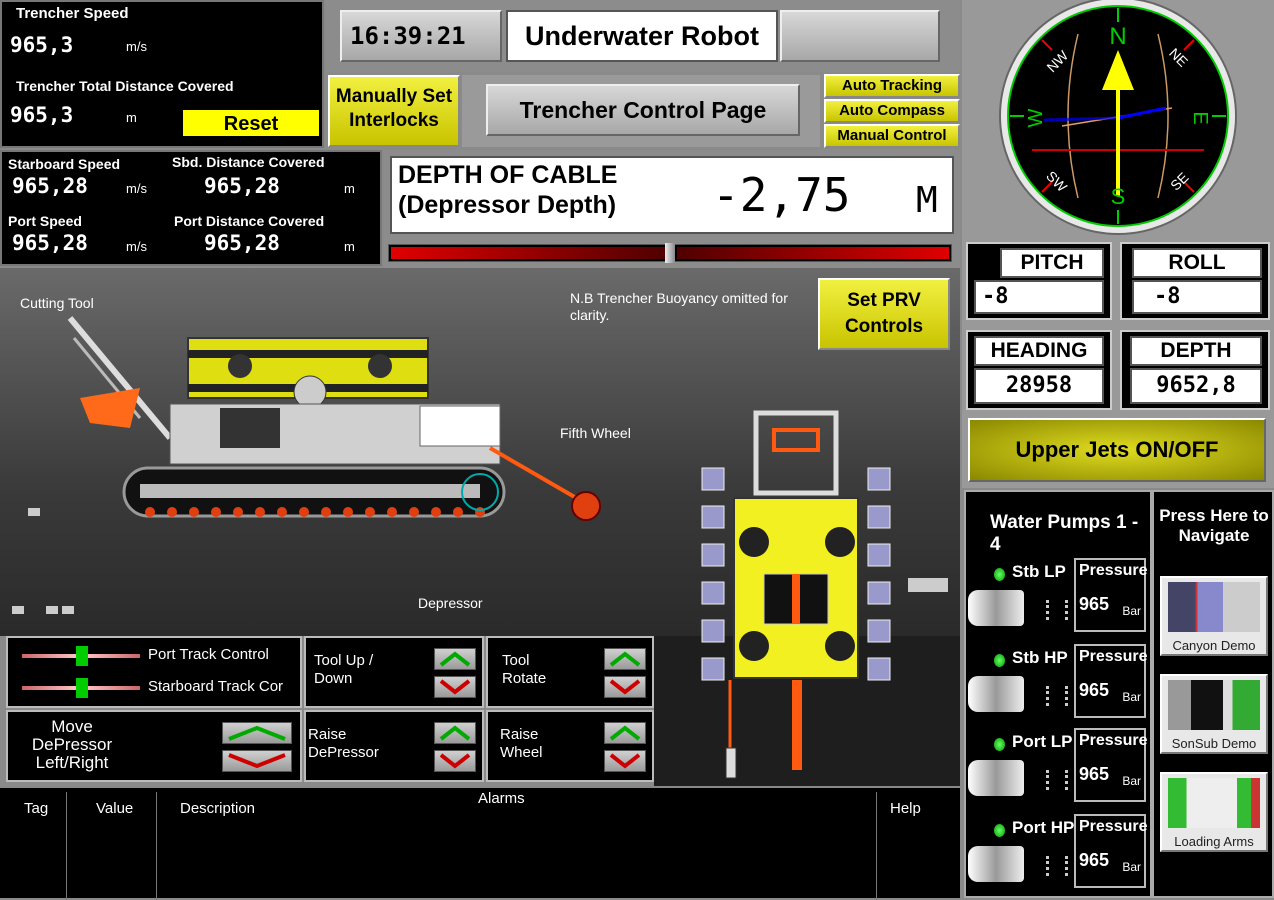 Image resolution: width=1274 pixels, height=900 pixels. What do you see at coordinates (1197, 263) in the screenshot?
I see `roll-label: ROLL` at bounding box center [1197, 263].